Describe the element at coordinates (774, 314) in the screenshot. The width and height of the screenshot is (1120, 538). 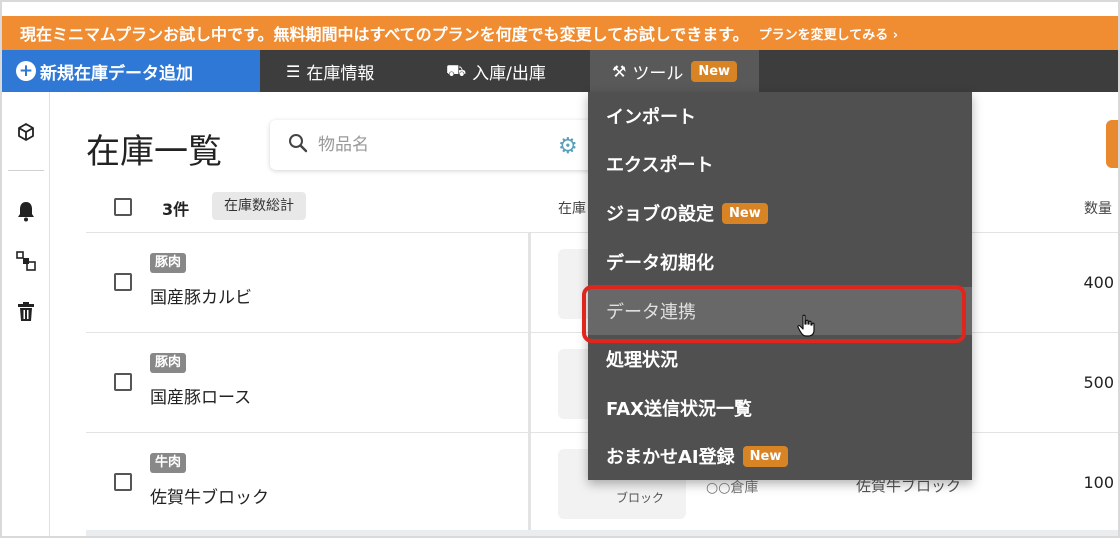
I see `highlight-box` at that location.